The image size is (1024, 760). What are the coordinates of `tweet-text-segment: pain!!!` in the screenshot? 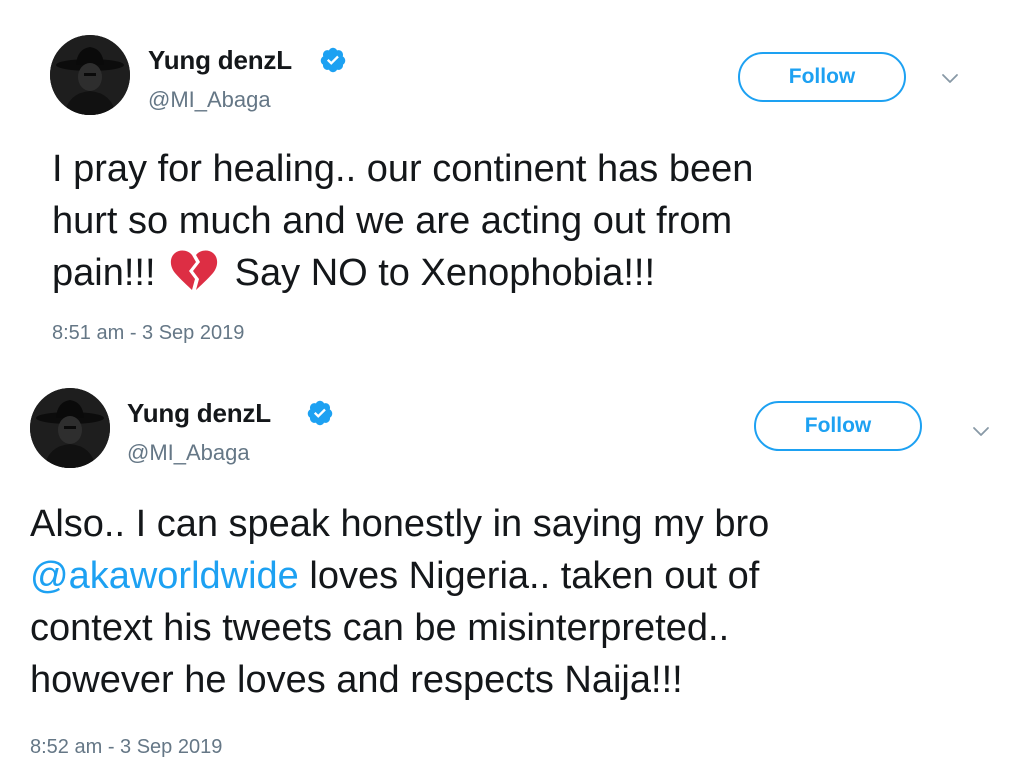 It's located at (104, 273).